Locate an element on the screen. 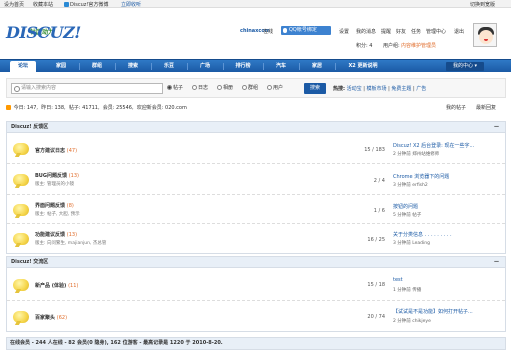  latest-replies-link: 最新回复 is located at coordinates (486, 107).